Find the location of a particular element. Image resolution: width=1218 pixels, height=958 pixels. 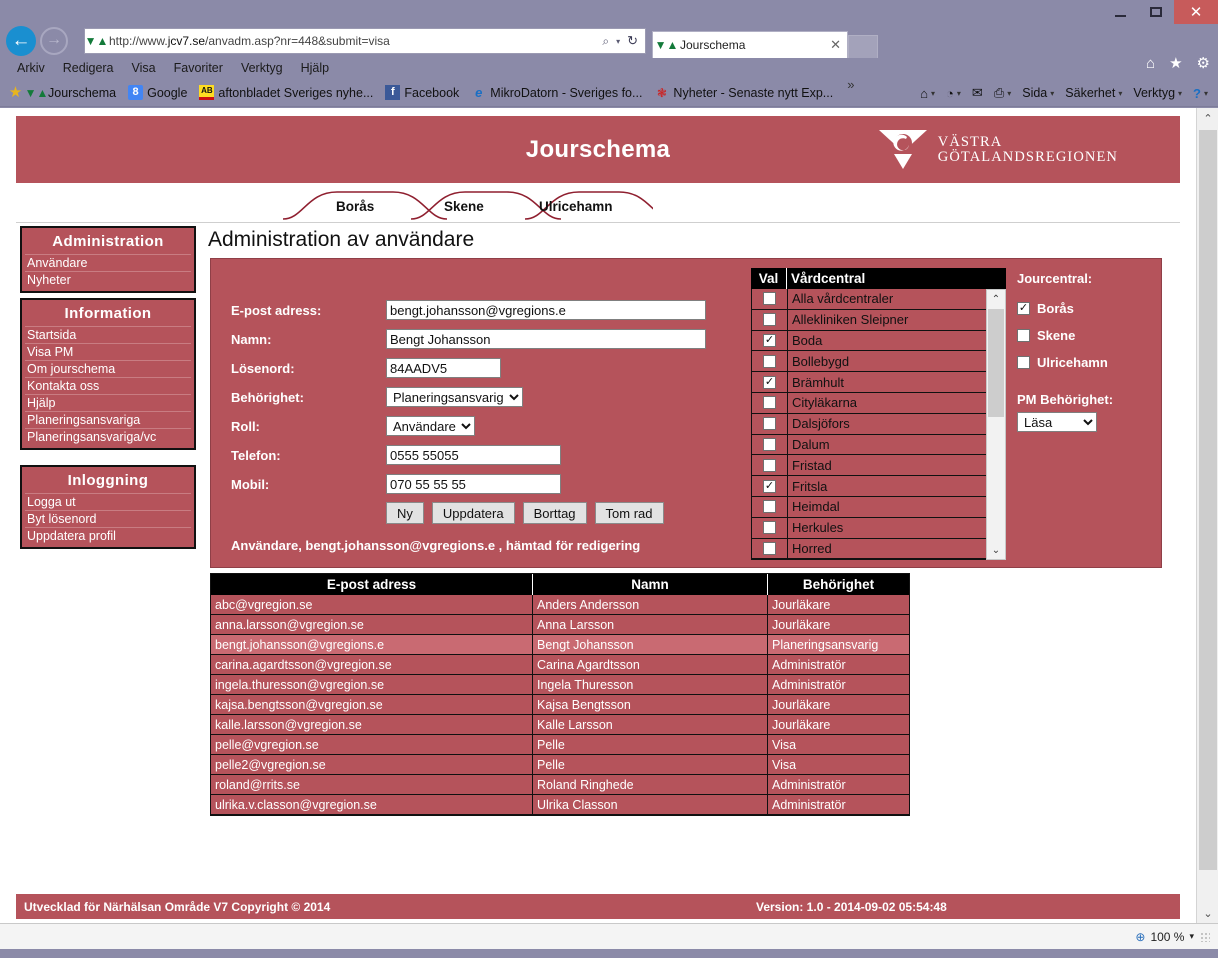

print-button: ⎙ ▾ is located at coordinates (1002, 93).